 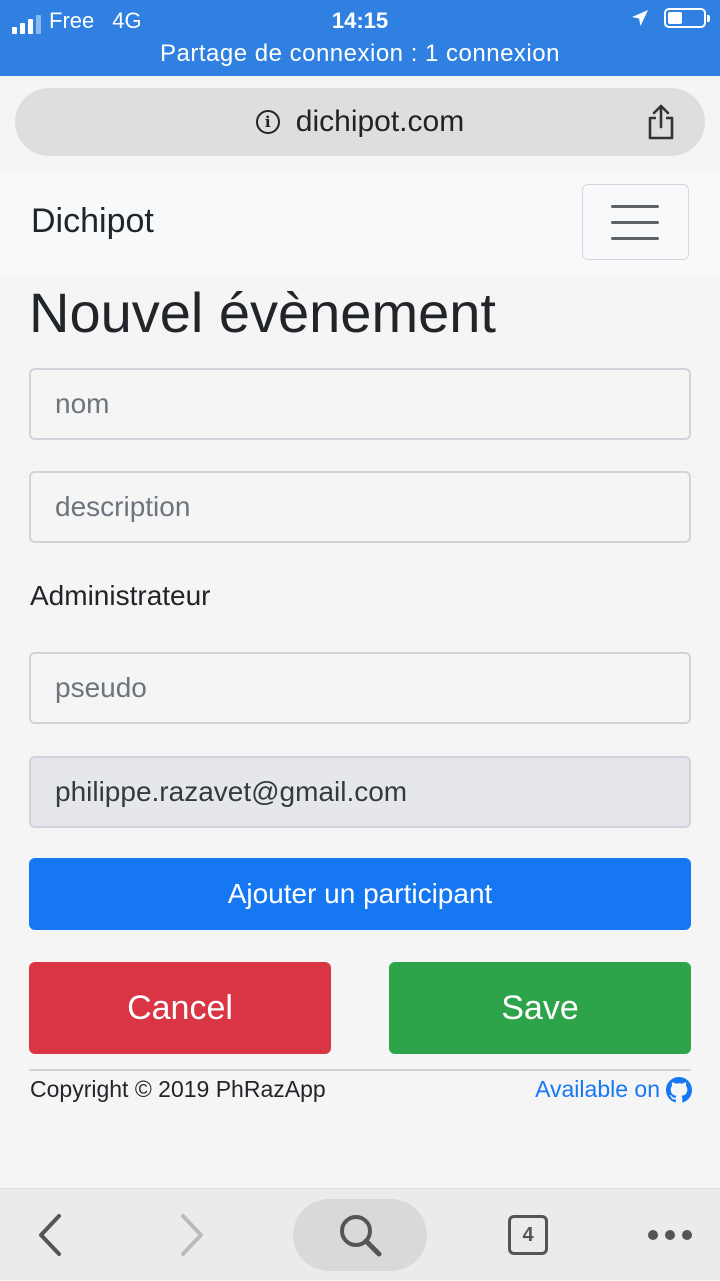 What do you see at coordinates (635, 206) in the screenshot?
I see `hamburger-icon` at bounding box center [635, 206].